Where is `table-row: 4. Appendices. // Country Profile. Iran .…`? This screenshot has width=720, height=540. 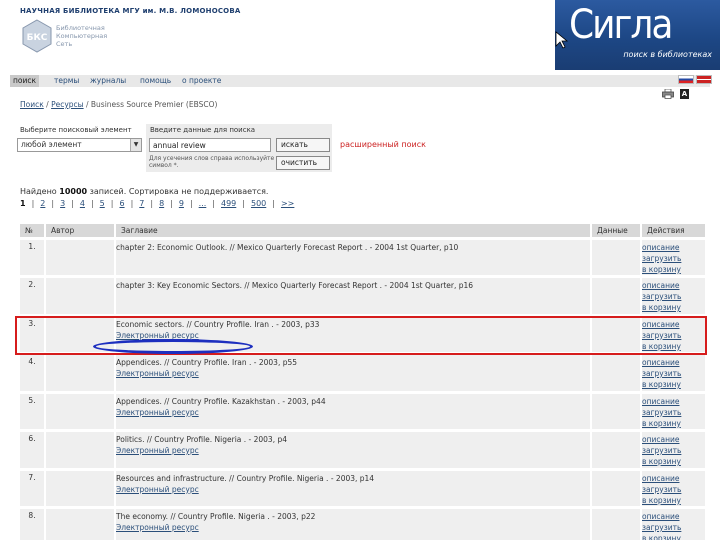
table-row: 4. Appendices. // Country Profile. Iran .… is located at coordinates (363, 372).